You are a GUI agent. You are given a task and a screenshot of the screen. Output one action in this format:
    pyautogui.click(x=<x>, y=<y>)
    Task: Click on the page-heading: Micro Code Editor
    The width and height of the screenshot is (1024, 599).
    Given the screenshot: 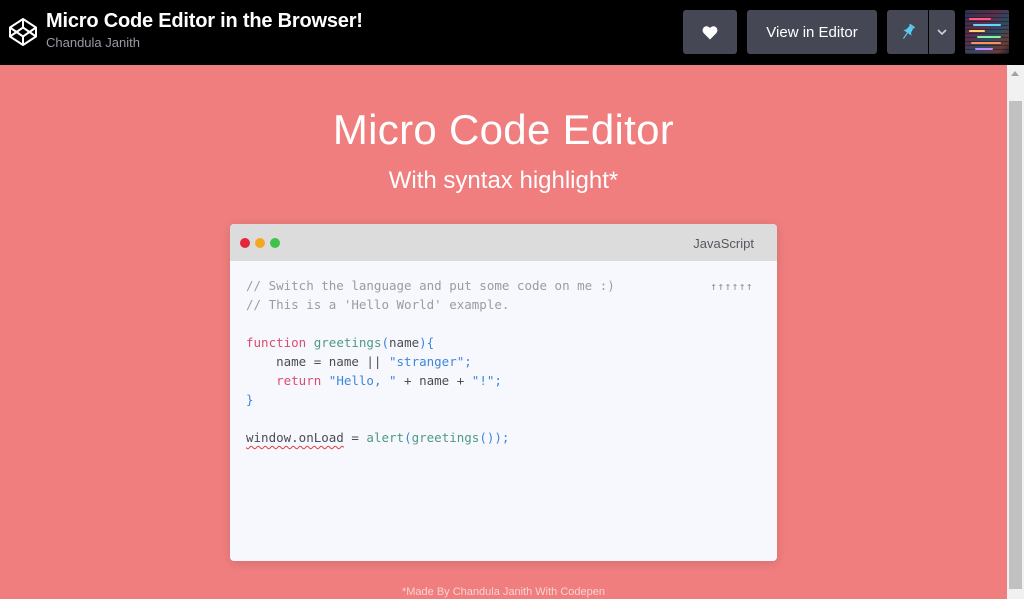 What is the action you would take?
    pyautogui.click(x=503, y=129)
    